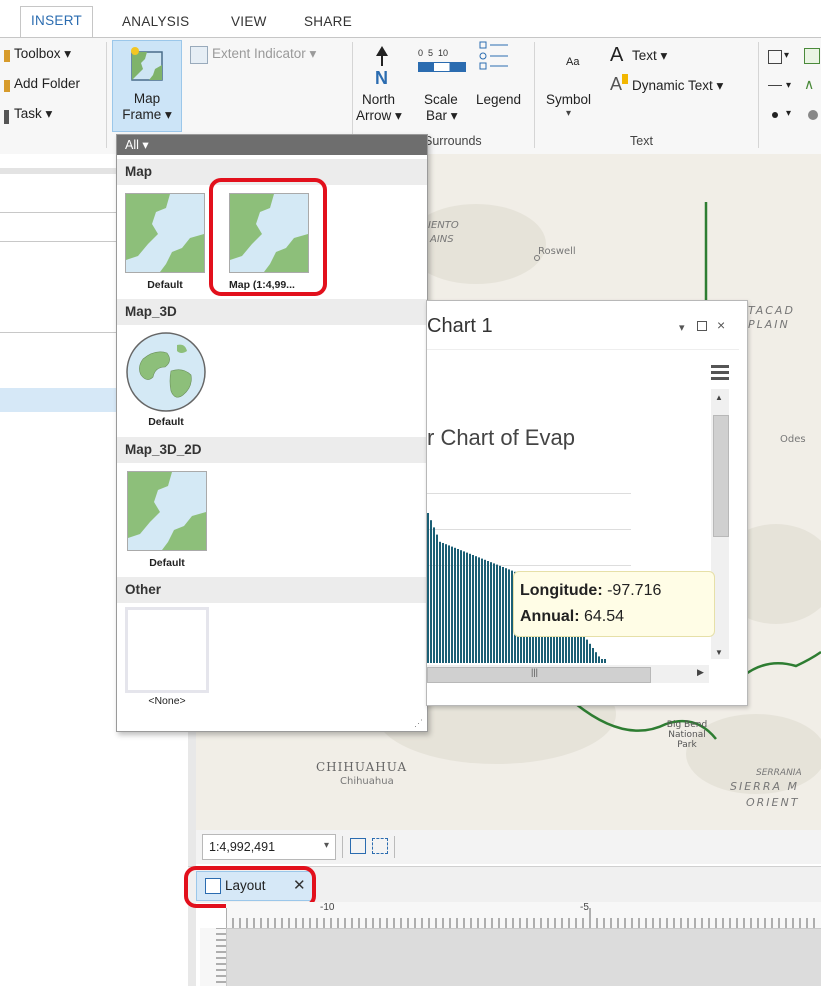  I want to click on resize-grip-icon: ⋰, so click(418, 723).